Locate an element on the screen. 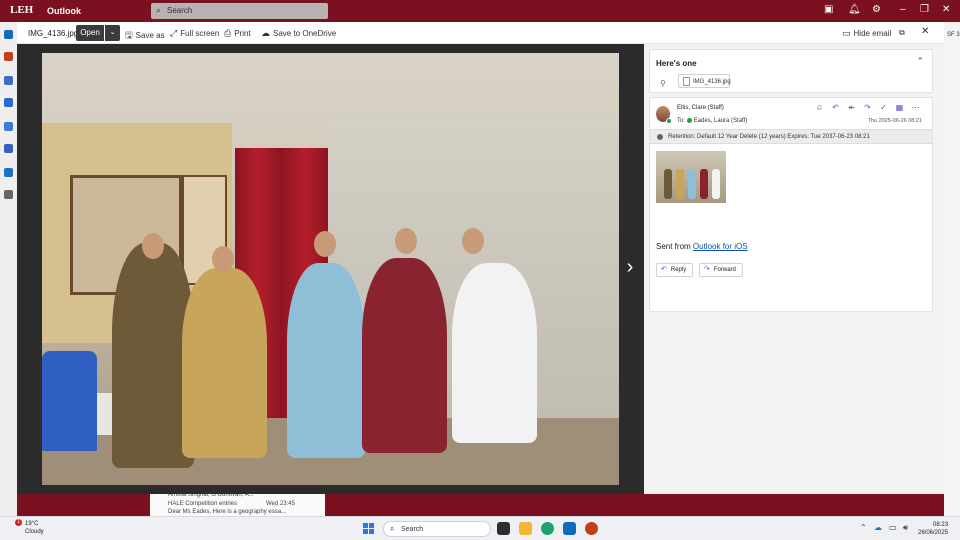 This screenshot has height=540, width=960. calendar-icon: ▣ is located at coordinates (828, 9).